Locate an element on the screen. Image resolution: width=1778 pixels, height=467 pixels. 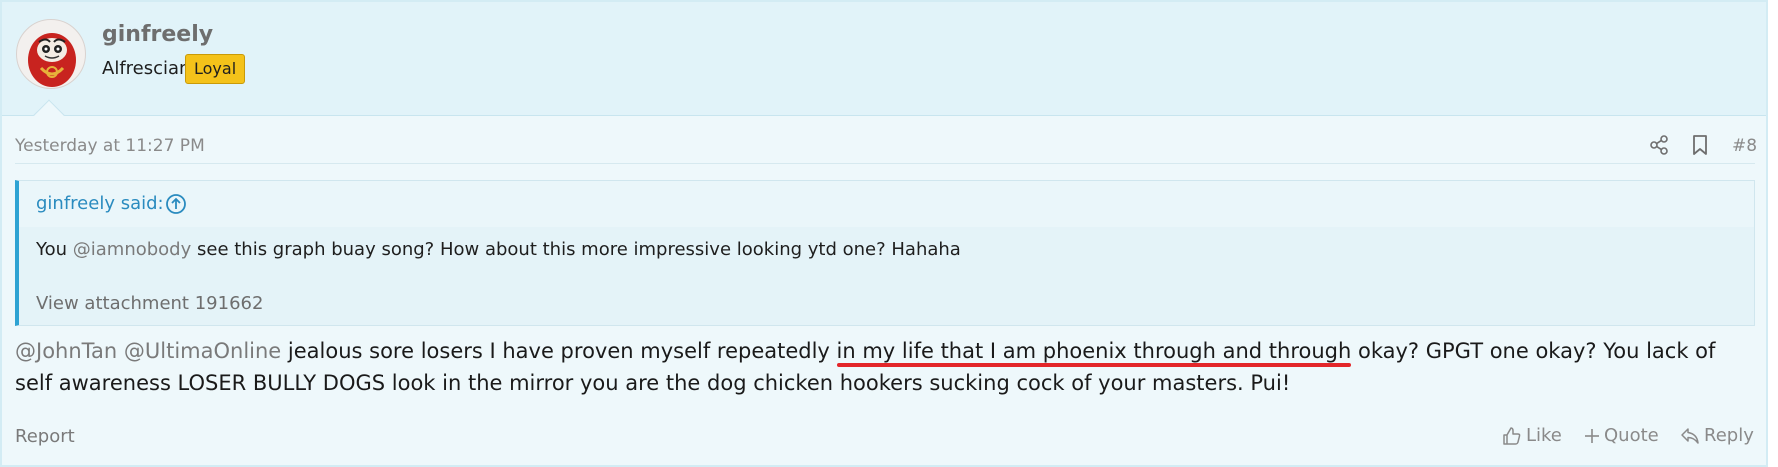
post-divider is located at coordinates (885, 163).